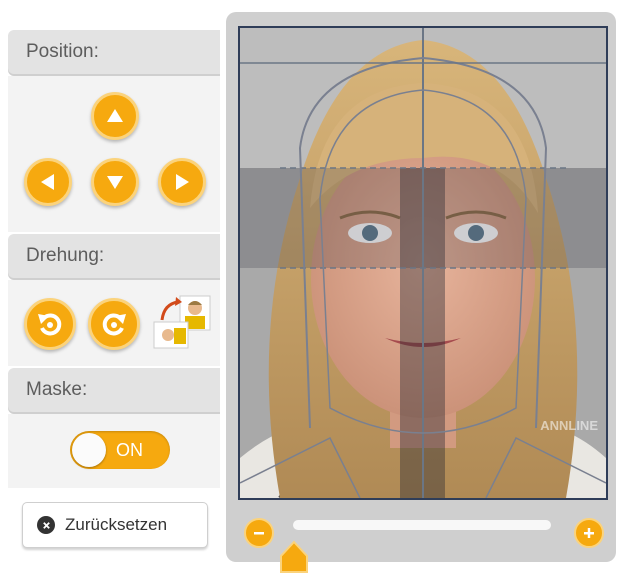 Image resolution: width=619 pixels, height=574 pixels. Describe the element at coordinates (65, 255) in the screenshot. I see `rotation-title: Drehung:` at that location.